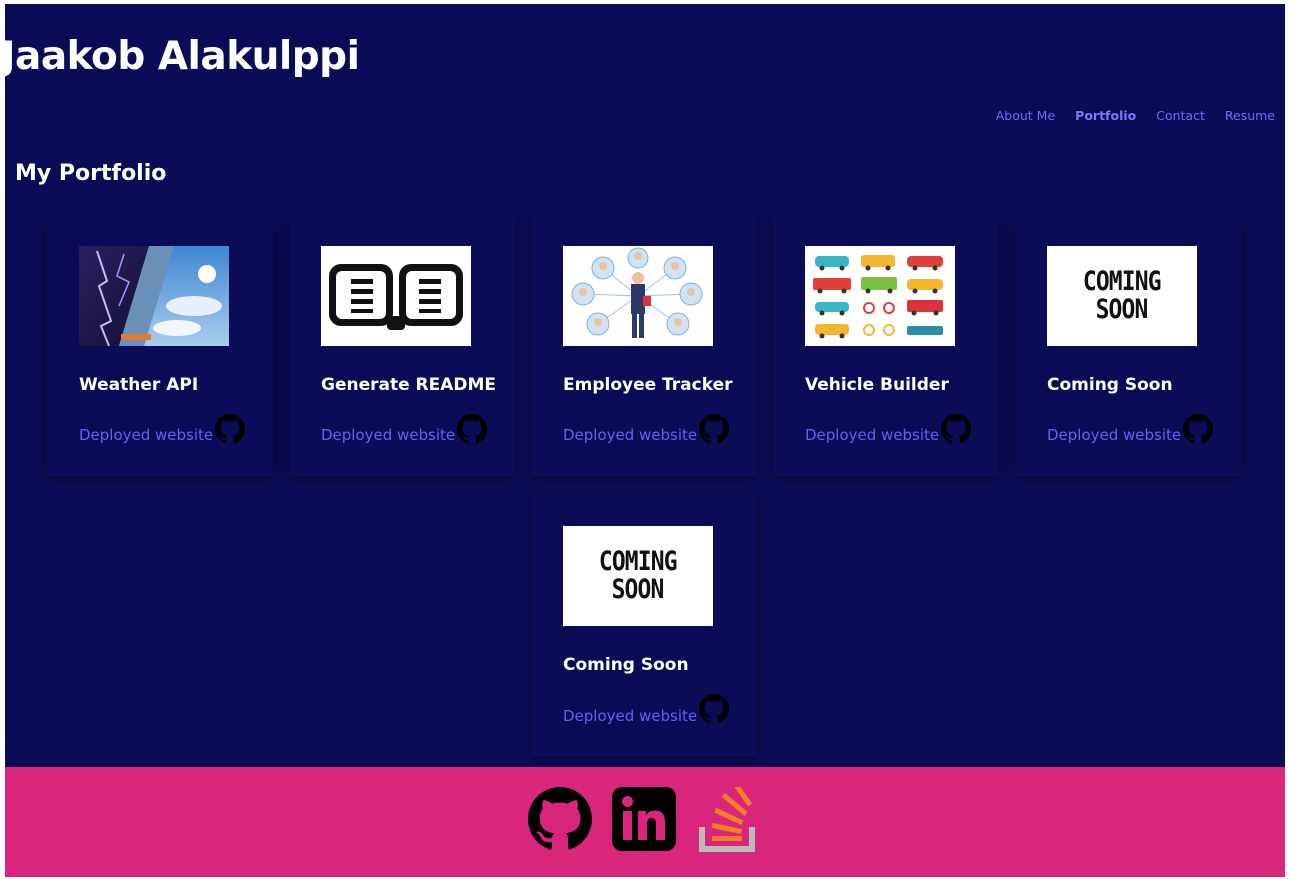  What do you see at coordinates (1180, 115) in the screenshot?
I see `nav-contact: Contact` at bounding box center [1180, 115].